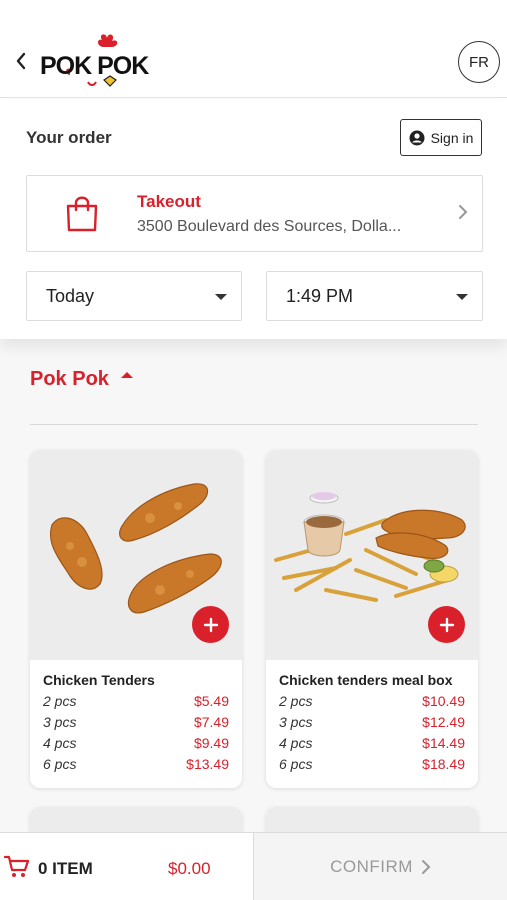 The image size is (507, 900). I want to click on cart-icon, so click(17, 867).